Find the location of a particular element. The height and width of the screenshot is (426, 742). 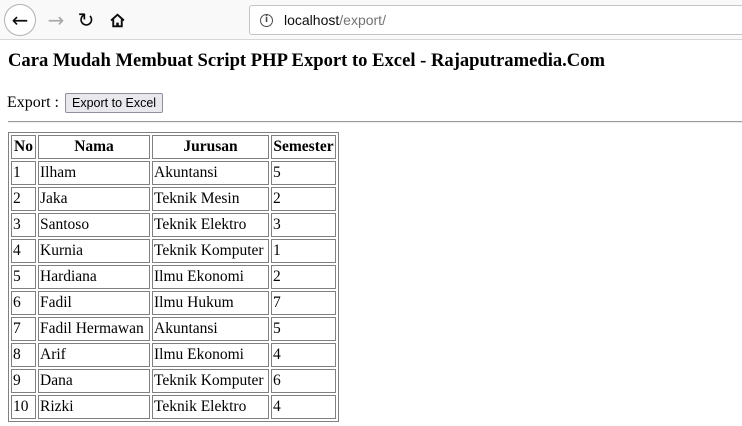

table-row: 4 Kurnia Teknik Komputer 1 is located at coordinates (173, 251).